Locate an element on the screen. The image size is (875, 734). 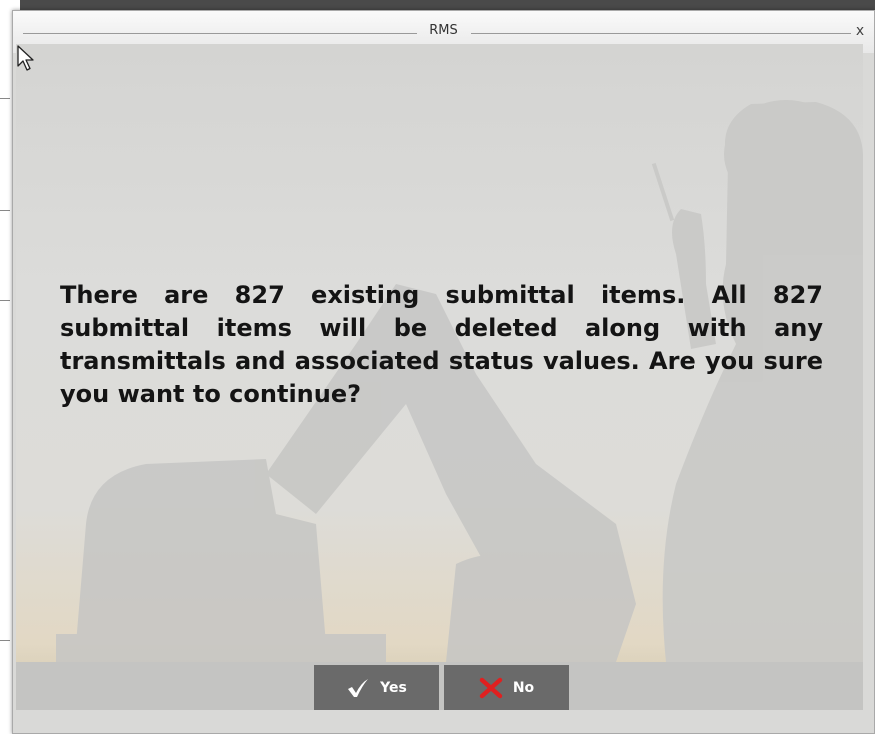
title-rule-right is located at coordinates (661, 33).